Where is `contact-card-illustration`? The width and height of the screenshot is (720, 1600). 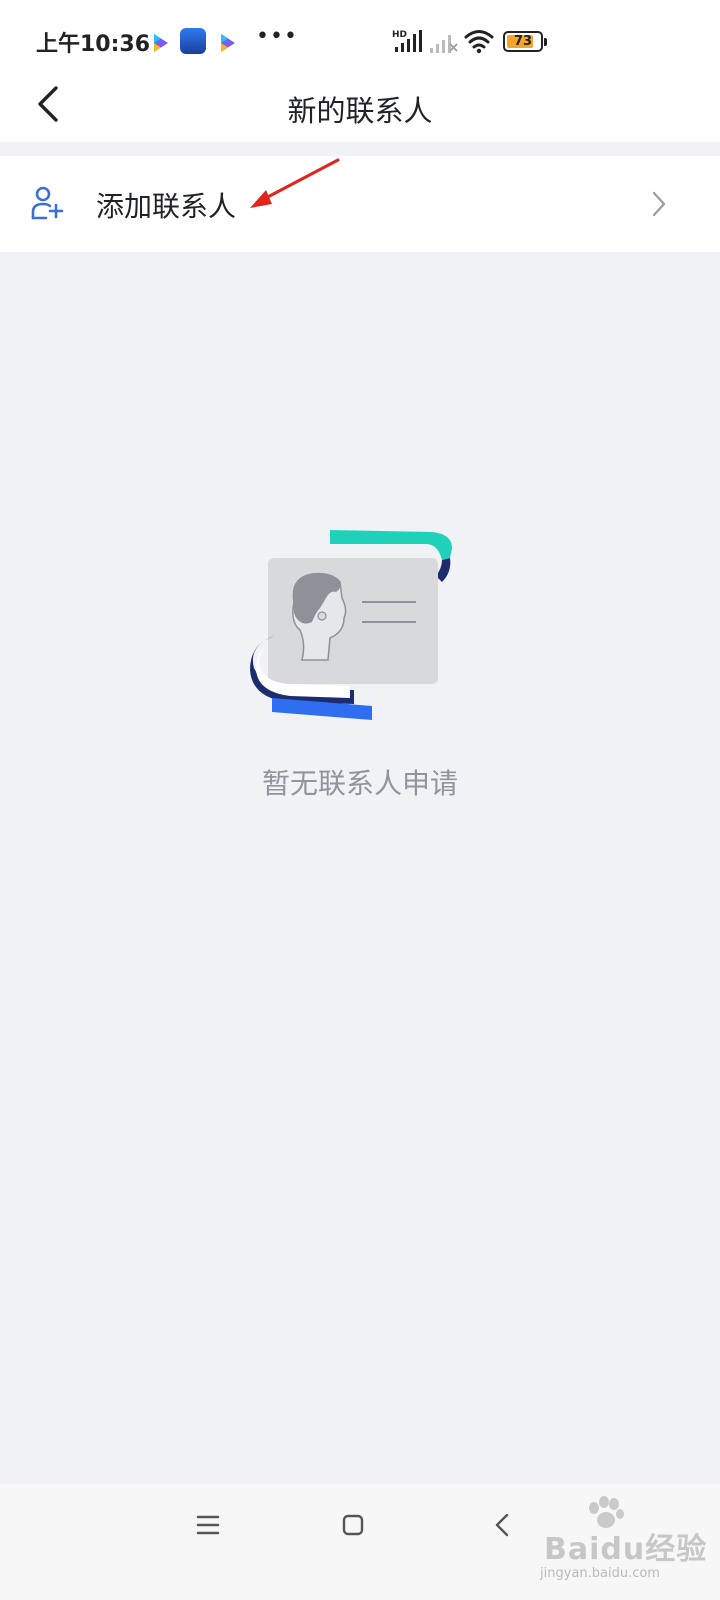
contact-card-illustration is located at coordinates (351, 625).